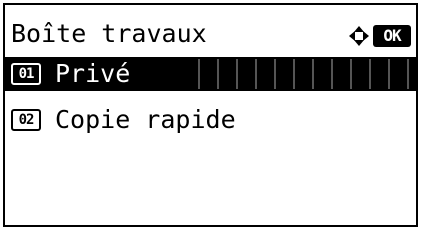 Image resolution: width=423 pixels, height=240 pixels. I want to click on ok-button: OK, so click(392, 36).